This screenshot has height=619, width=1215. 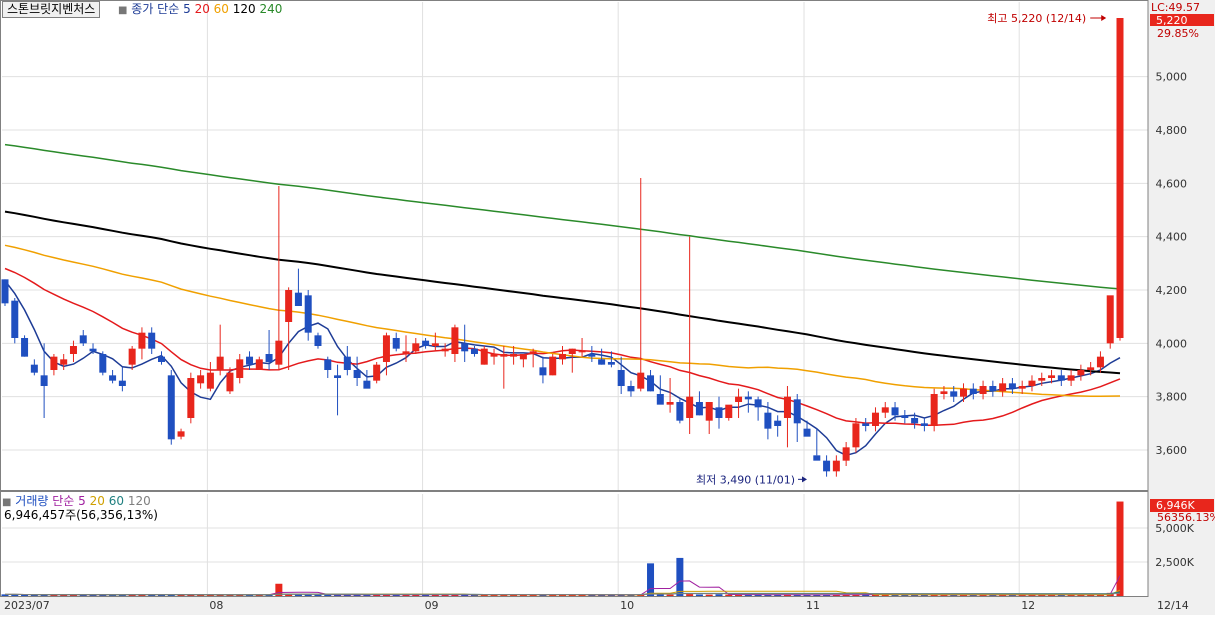 I want to click on price-tick-label: 4,400, so click(x=1172, y=237).